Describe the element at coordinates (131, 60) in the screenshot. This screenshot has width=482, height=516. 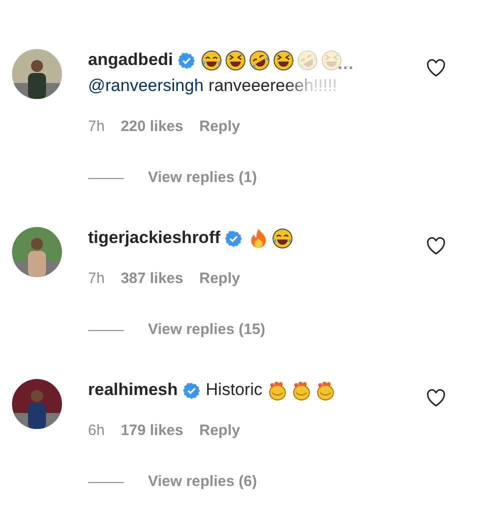
I see `username-link: angadbedi` at that location.